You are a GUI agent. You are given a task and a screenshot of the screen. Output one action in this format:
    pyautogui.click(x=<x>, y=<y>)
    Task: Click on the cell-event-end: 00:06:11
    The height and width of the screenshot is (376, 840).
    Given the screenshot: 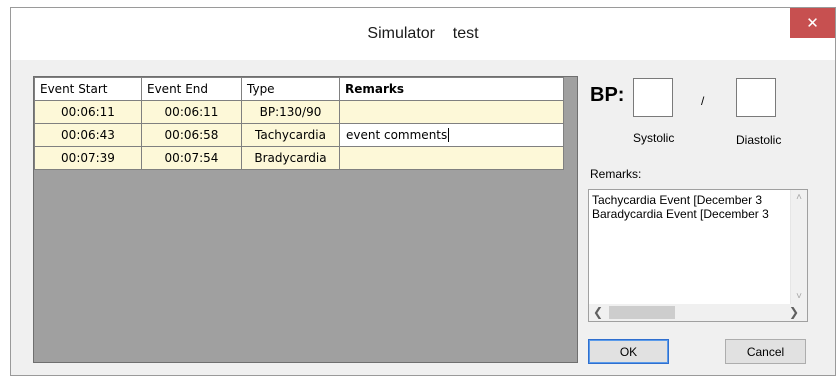 What is the action you would take?
    pyautogui.click(x=191, y=112)
    